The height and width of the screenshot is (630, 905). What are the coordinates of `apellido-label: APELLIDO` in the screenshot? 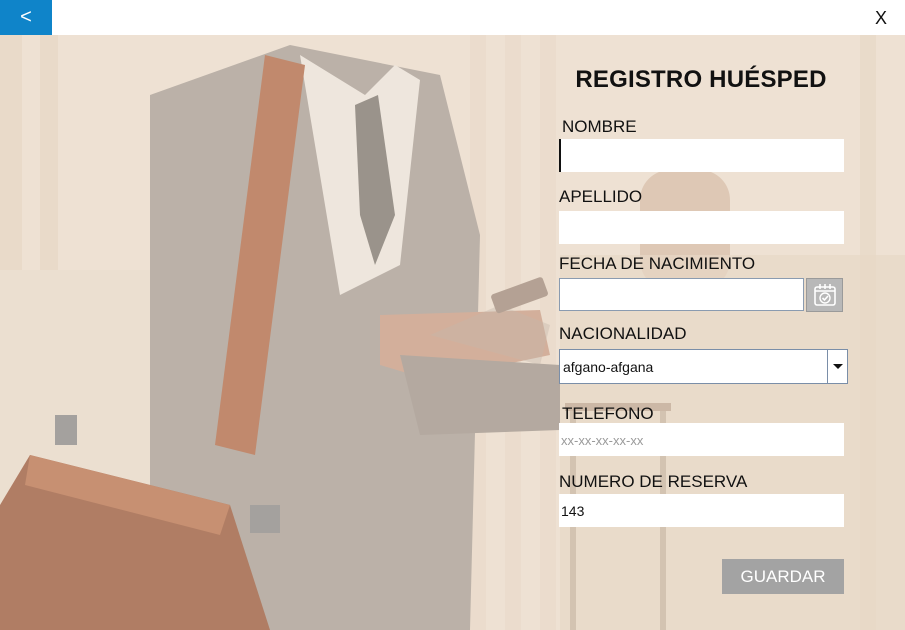 It's located at (601, 196).